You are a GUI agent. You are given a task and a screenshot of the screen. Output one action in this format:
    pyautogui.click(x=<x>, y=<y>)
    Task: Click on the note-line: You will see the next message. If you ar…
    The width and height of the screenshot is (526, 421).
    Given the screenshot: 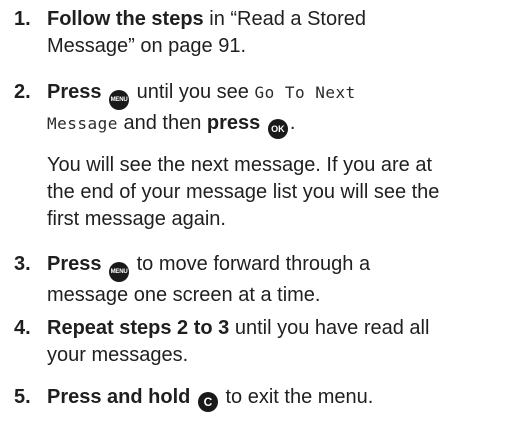 What is the action you would take?
    pyautogui.click(x=240, y=165)
    